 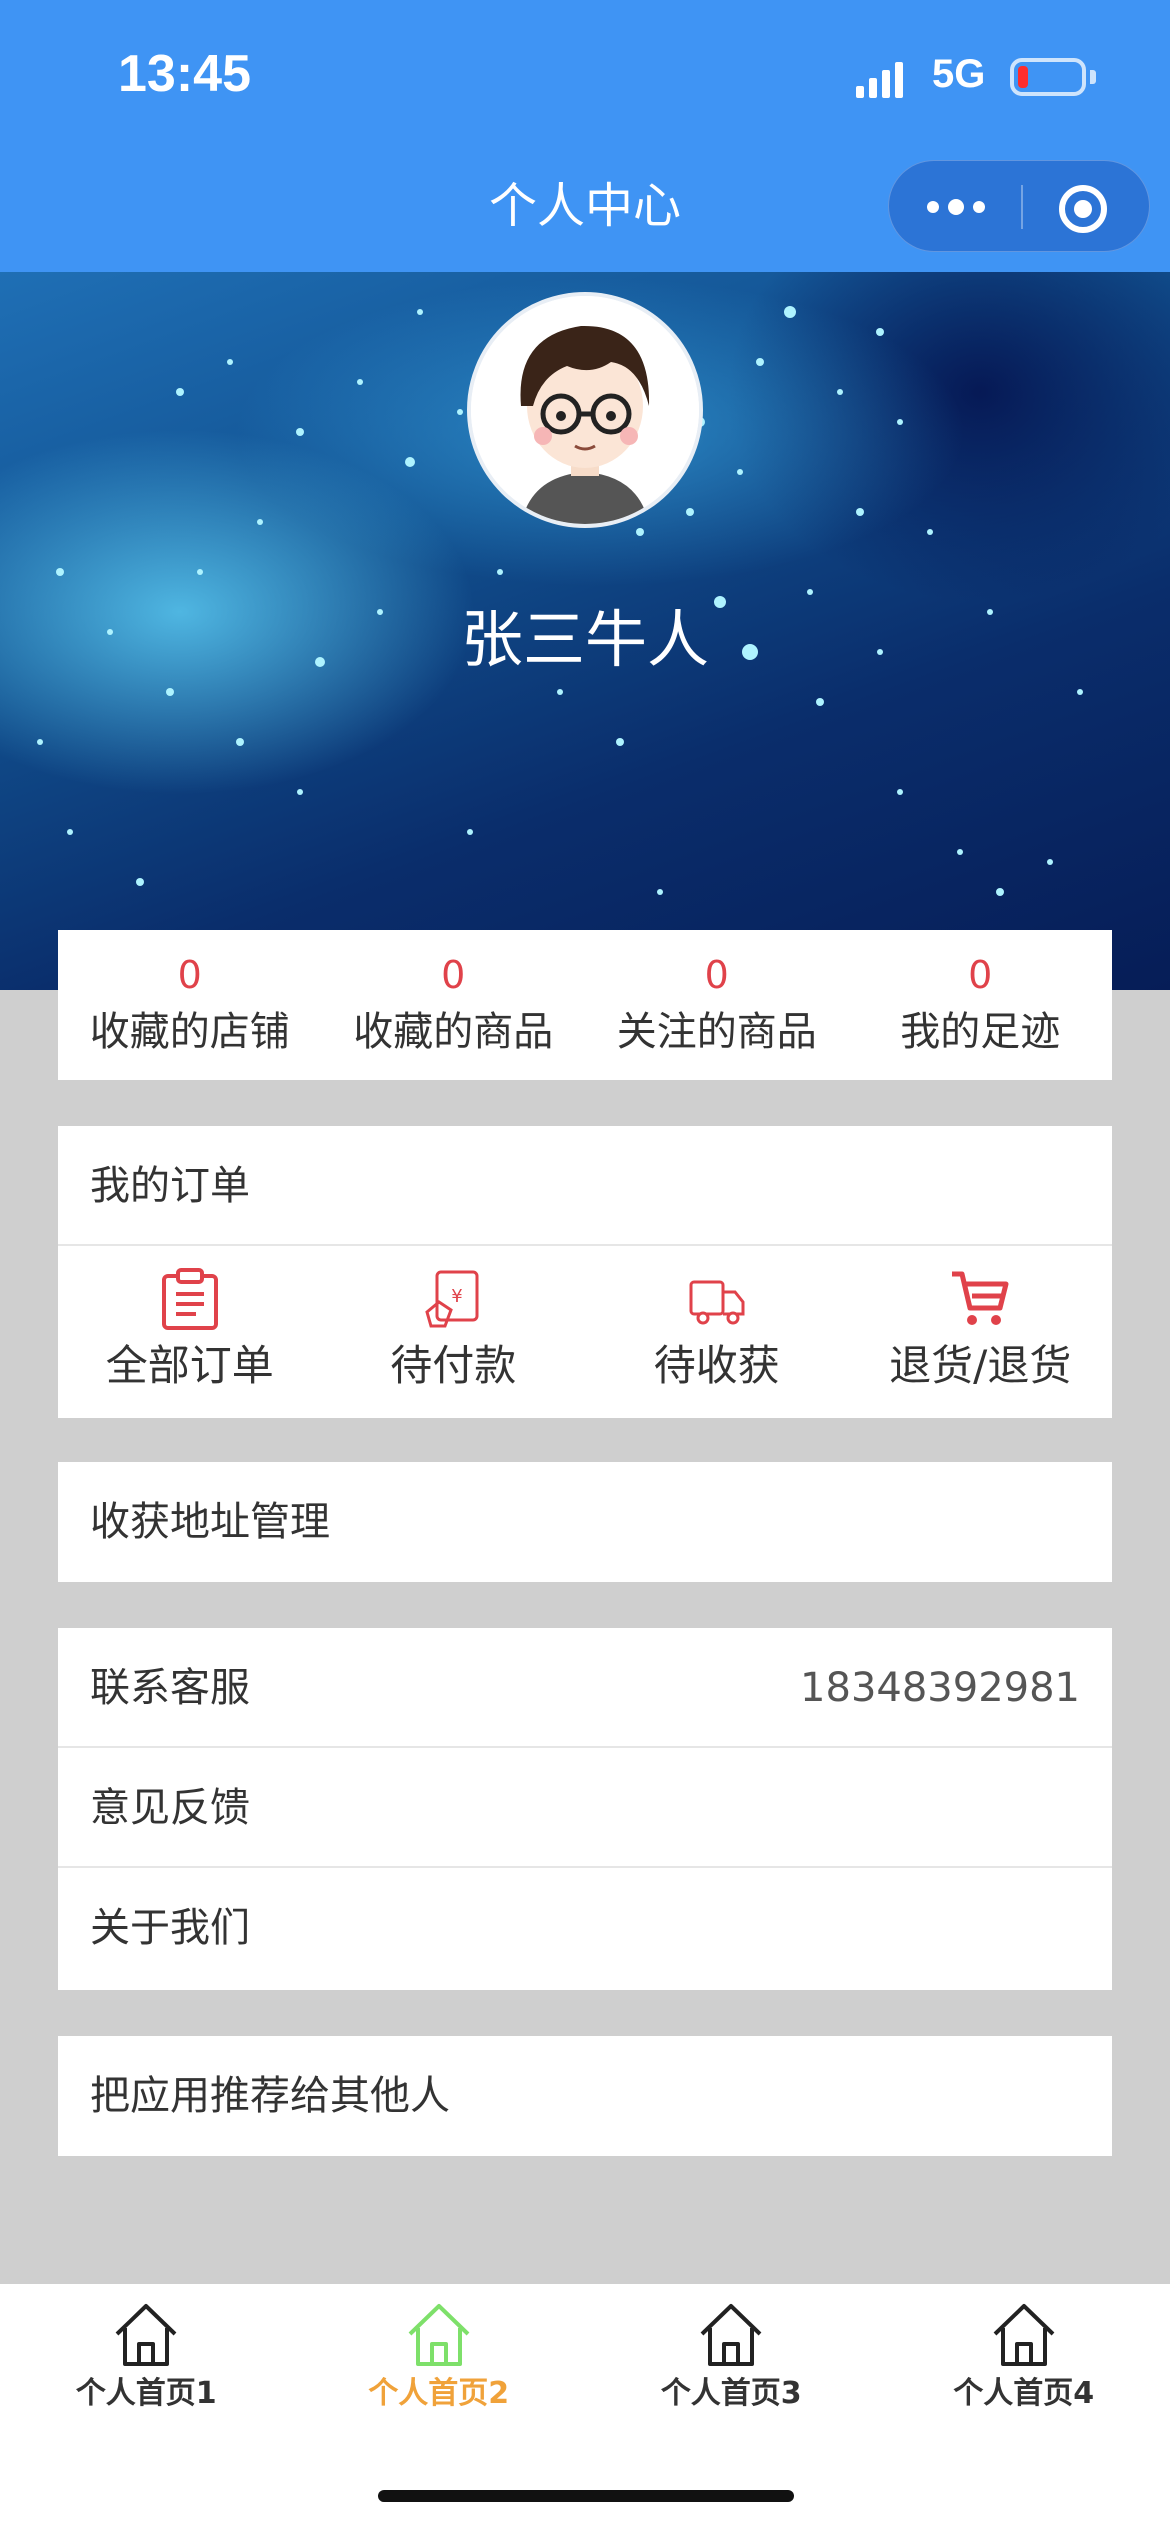 I want to click on stats-card: 0 收藏的店铺 0 收藏的商品 0 关注的商品 0 我的足迹, so click(x=585, y=1005).